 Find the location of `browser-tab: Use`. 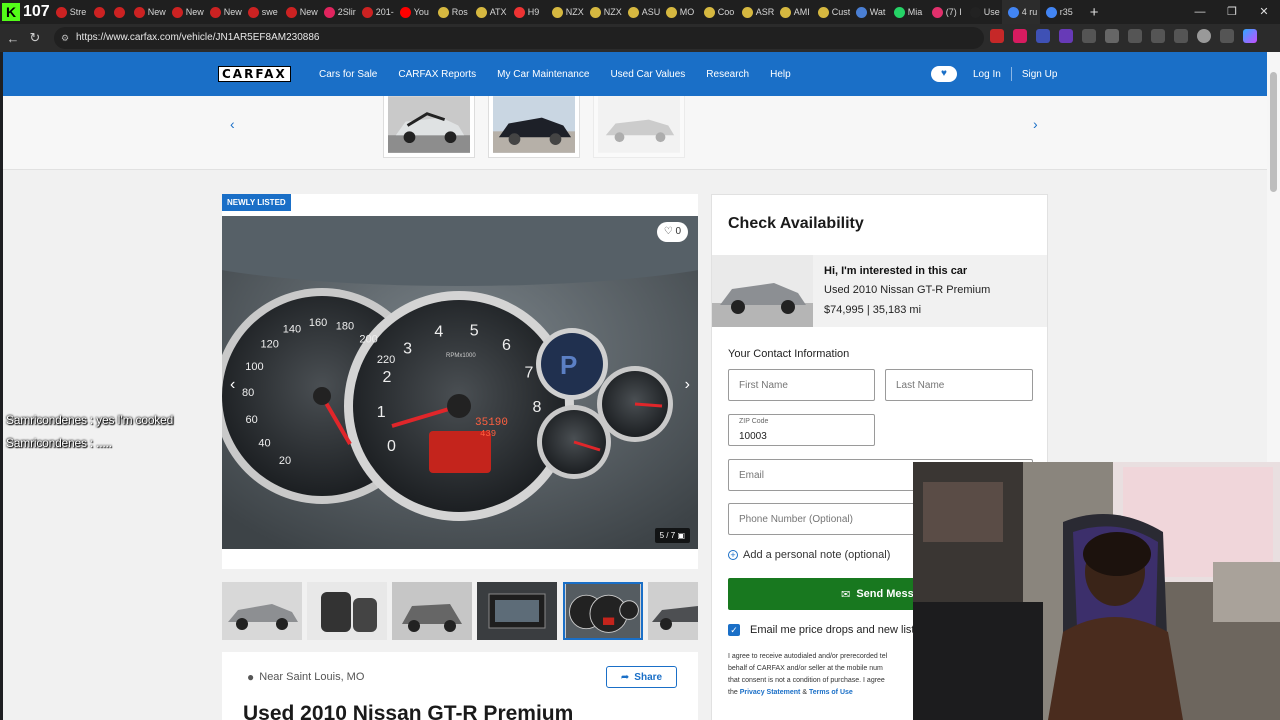

browser-tab: Use is located at coordinates (983, 12).